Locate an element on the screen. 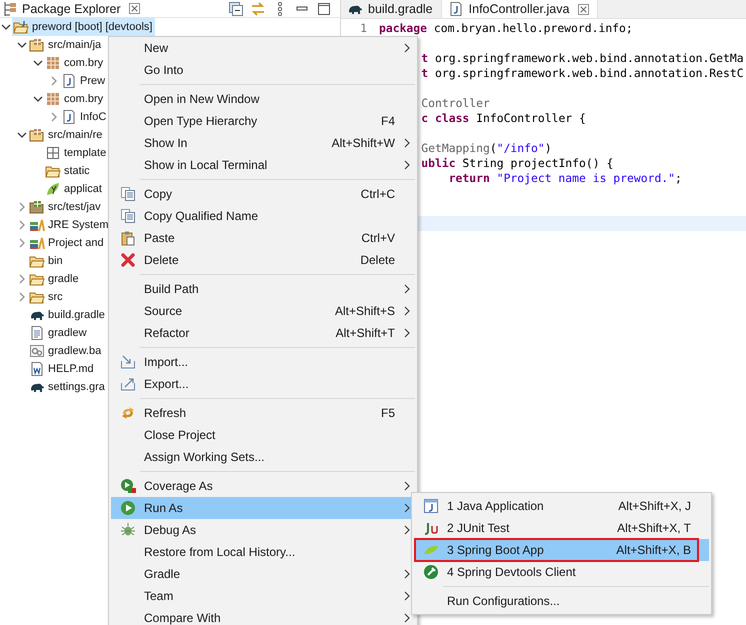  tree-item-label: src is located at coordinates (55, 297).